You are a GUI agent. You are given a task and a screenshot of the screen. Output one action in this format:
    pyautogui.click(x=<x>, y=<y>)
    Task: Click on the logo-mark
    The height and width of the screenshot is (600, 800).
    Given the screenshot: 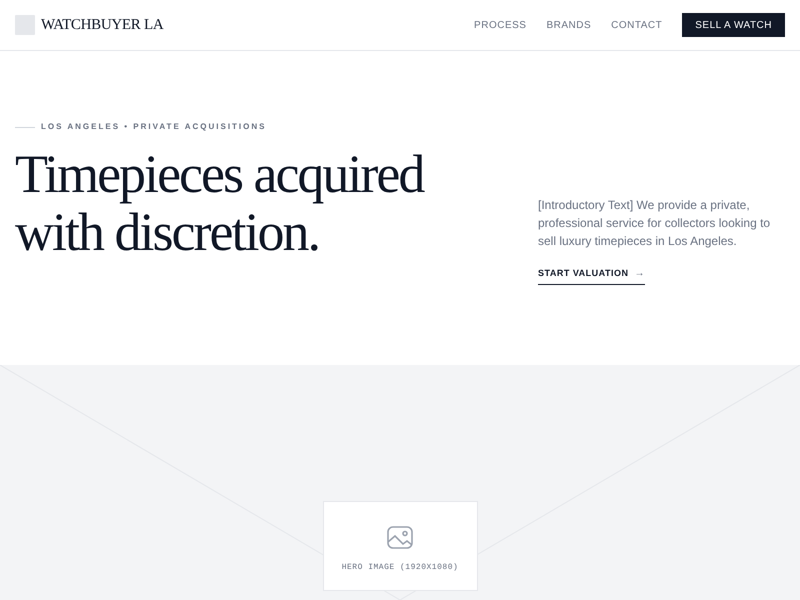 What is the action you would take?
    pyautogui.click(x=25, y=25)
    